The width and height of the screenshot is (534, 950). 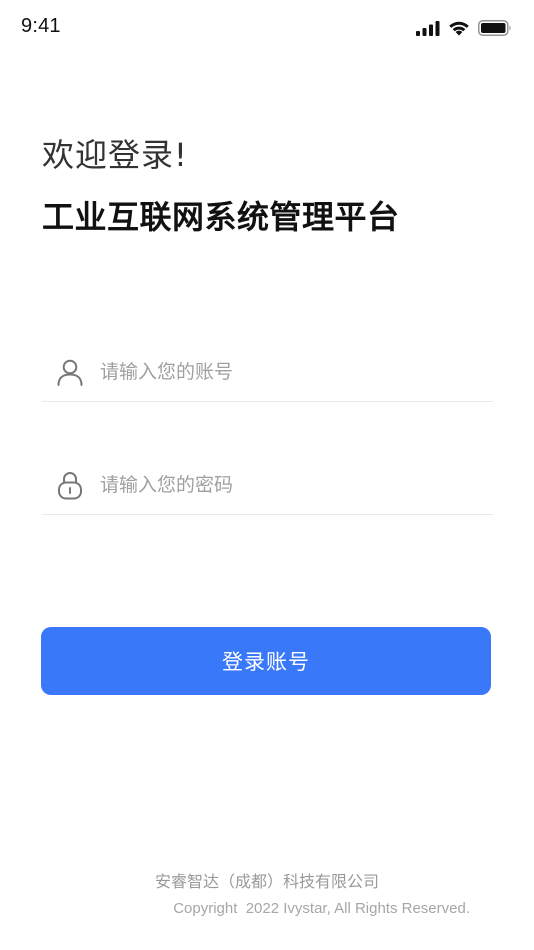 I want to click on password-input, so click(x=280, y=484).